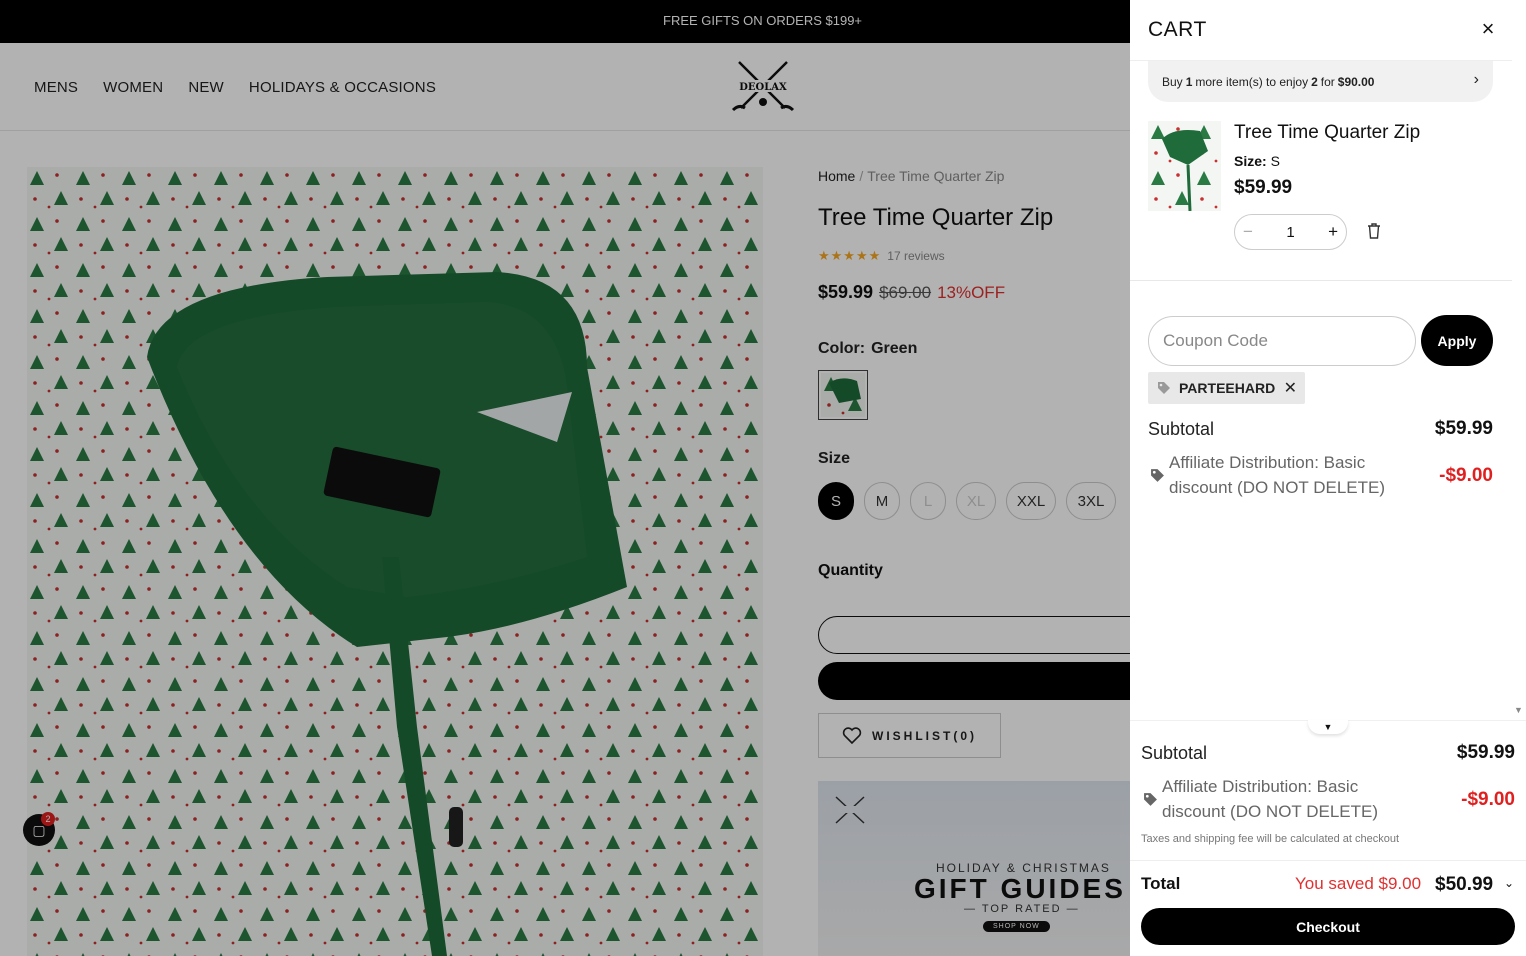 Image resolution: width=1526 pixels, height=956 pixels. What do you see at coordinates (1509, 883) in the screenshot?
I see `chevron-down-icon: ⌄` at bounding box center [1509, 883].